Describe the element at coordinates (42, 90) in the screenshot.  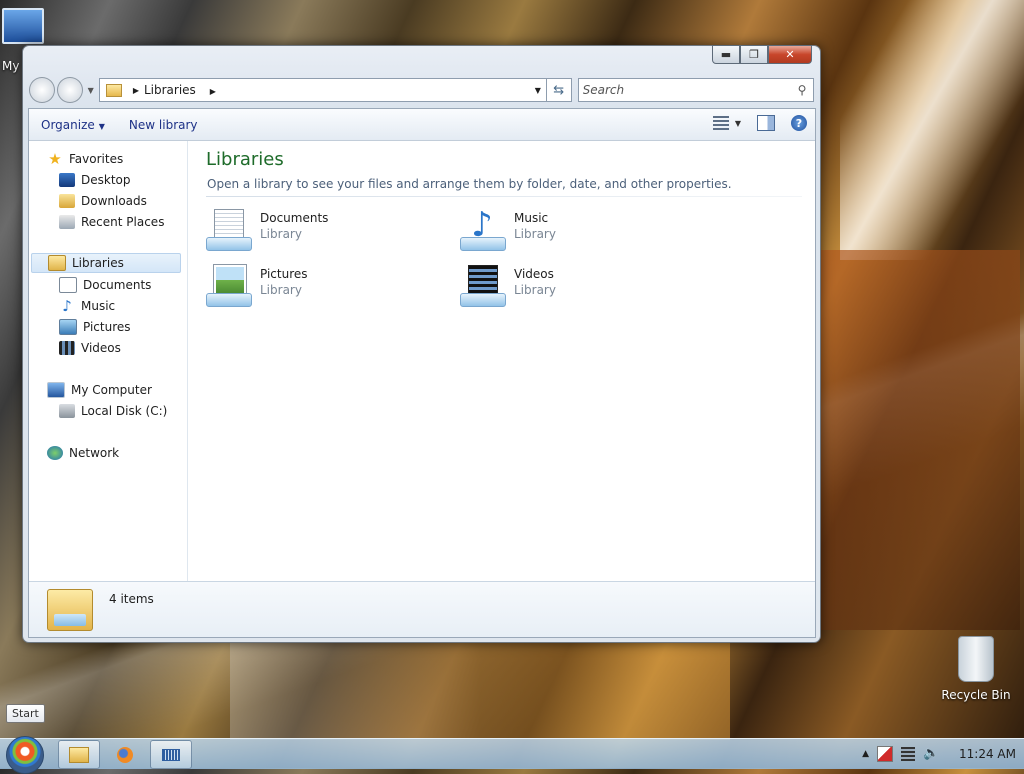
I see `back-button` at that location.